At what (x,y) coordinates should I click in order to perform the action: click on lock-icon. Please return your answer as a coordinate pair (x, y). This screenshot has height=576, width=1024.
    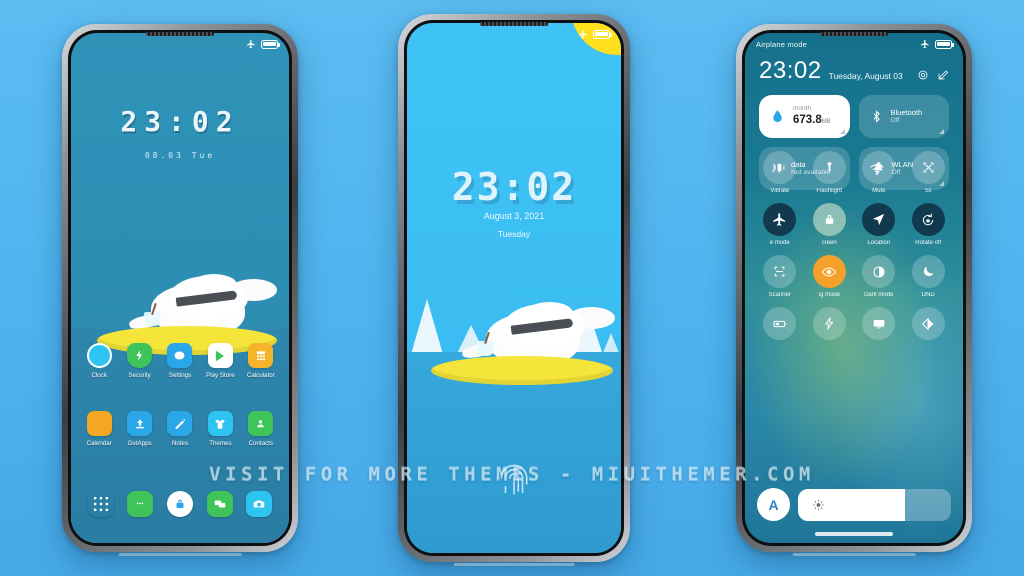
    Looking at the image, I should click on (179, 504).